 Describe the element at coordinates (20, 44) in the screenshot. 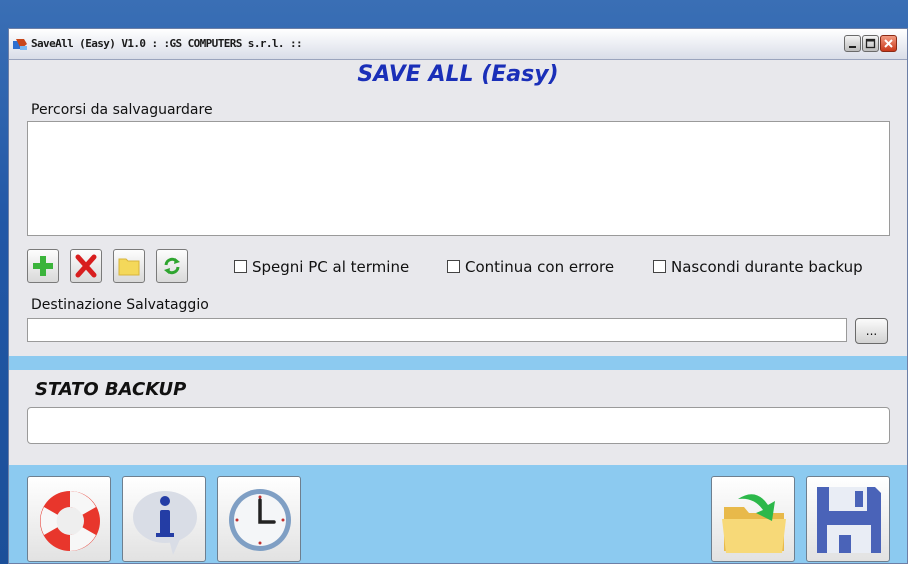

I see `app-icon` at that location.